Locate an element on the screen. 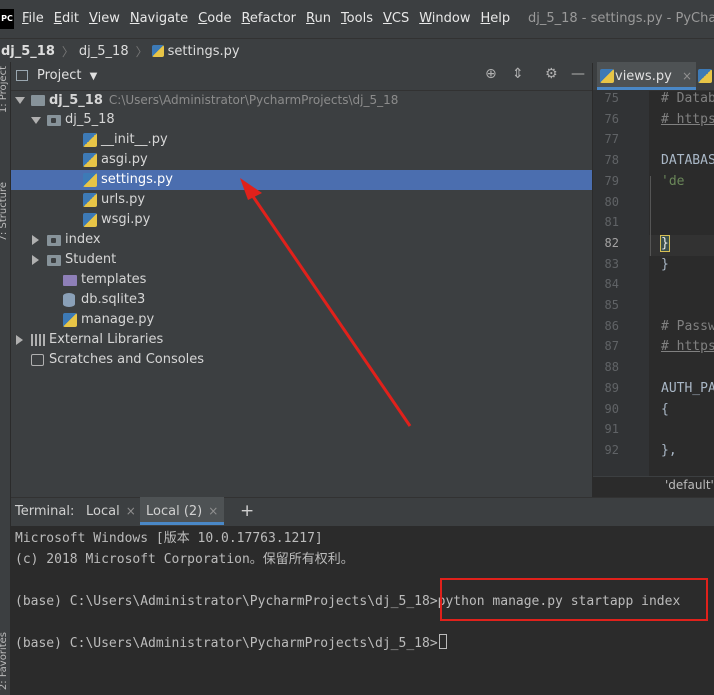  arrow-shaft is located at coordinates (331, 310).